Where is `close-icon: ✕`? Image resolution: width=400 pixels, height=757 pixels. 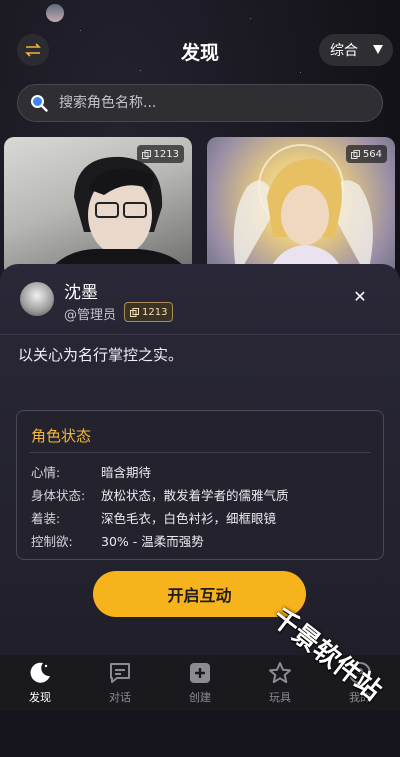 close-icon: ✕ is located at coordinates (360, 297).